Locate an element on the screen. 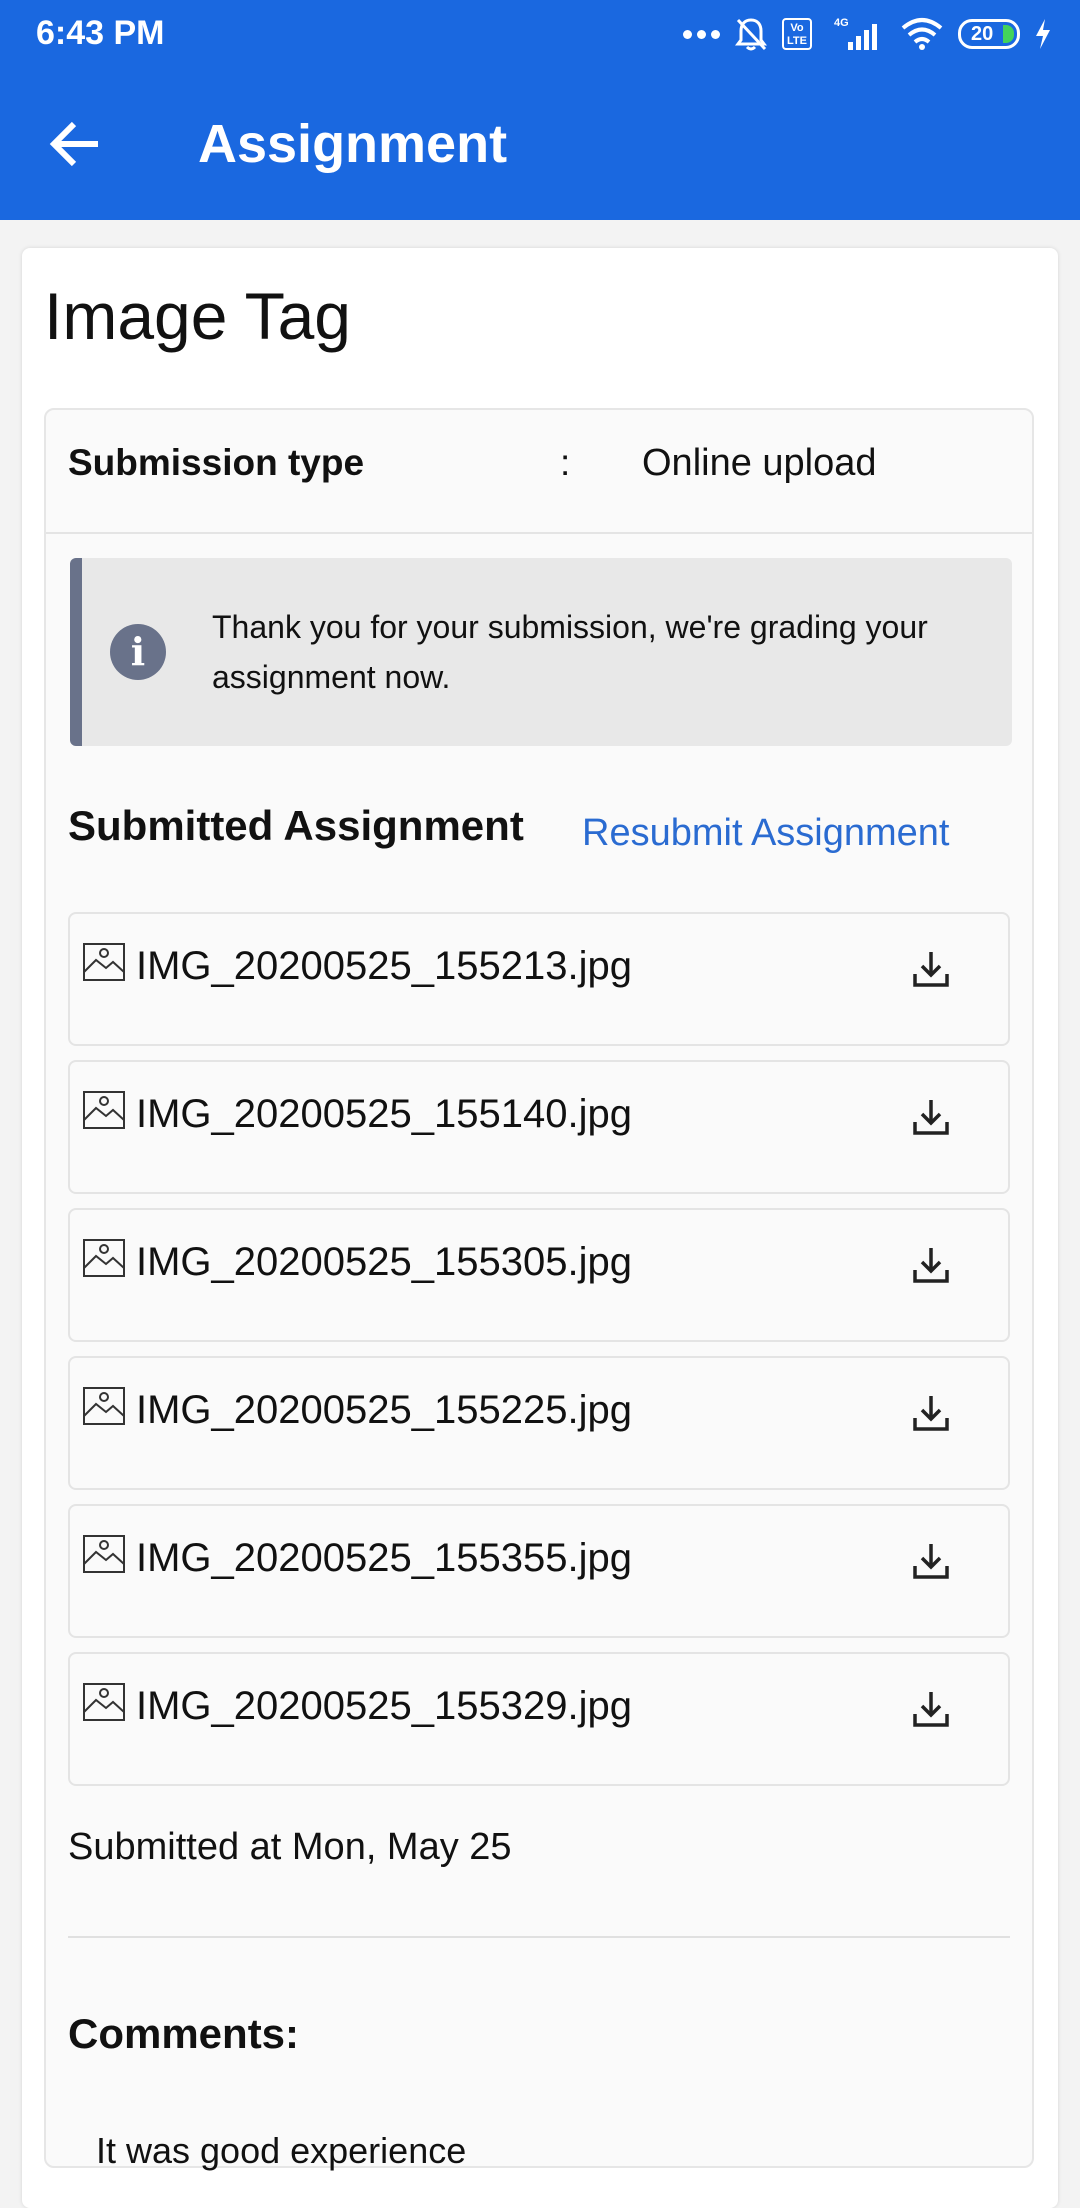 The width and height of the screenshot is (1080, 2208). network-type-label: 4G is located at coordinates (841, 23).